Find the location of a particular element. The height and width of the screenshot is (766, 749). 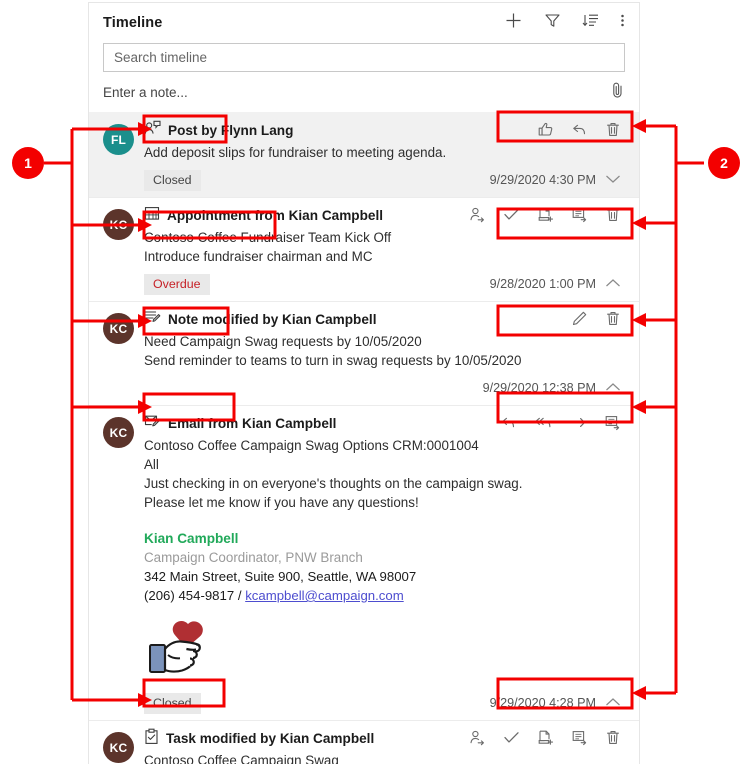

record-type-group: Post by Flynn Lang is located at coordinates (218, 130).